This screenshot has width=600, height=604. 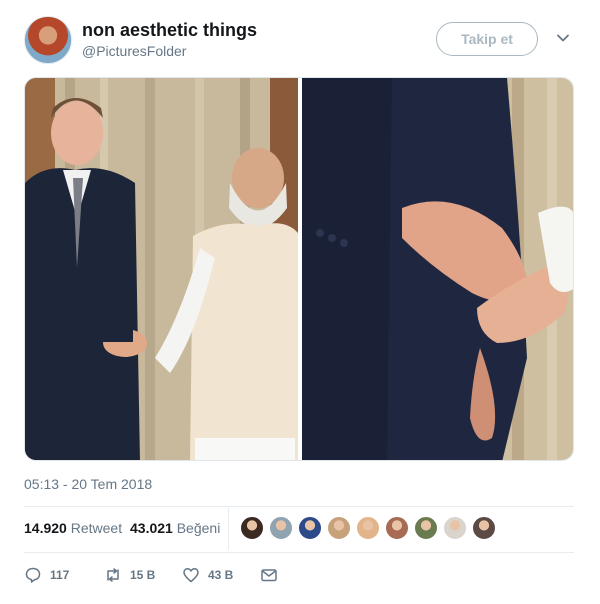 What do you see at coordinates (299, 506) in the screenshot?
I see `divider-top` at bounding box center [299, 506].